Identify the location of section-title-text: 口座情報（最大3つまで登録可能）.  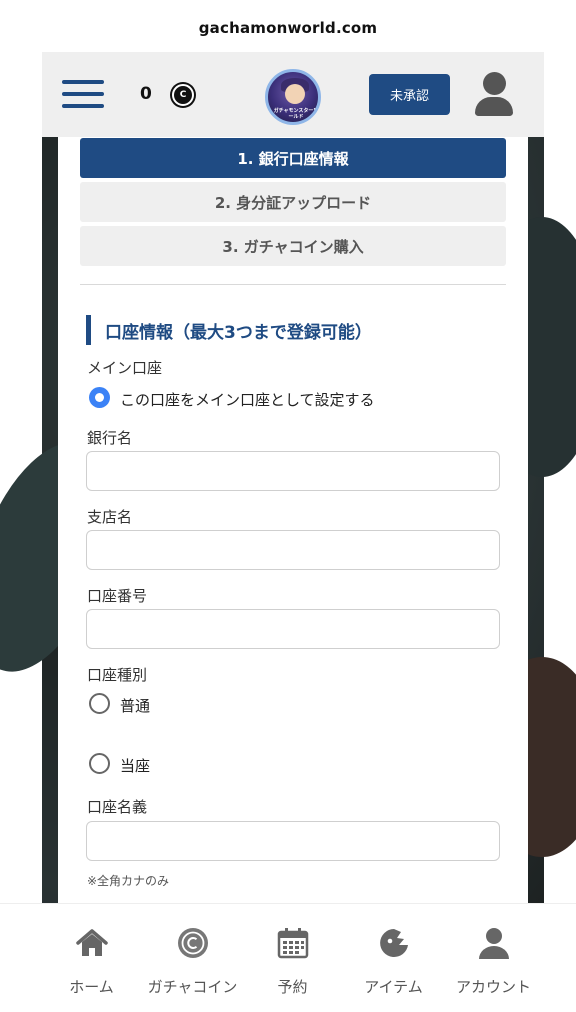
(238, 332).